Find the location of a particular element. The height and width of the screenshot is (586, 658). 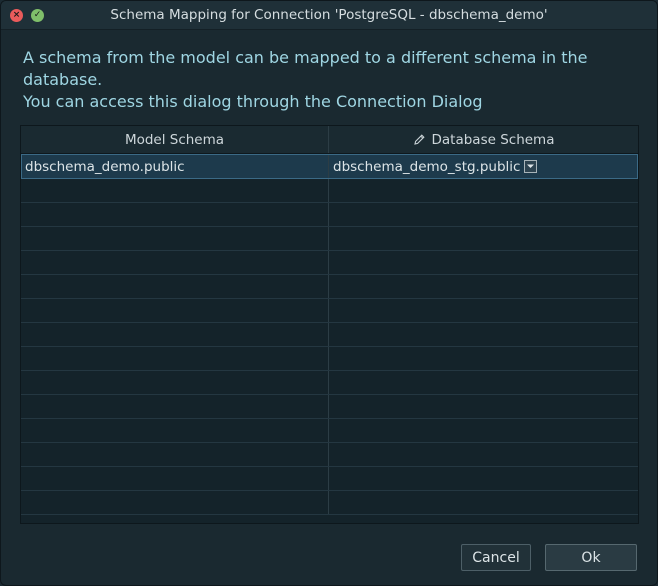

column-header-label: Database Schema is located at coordinates (493, 139).